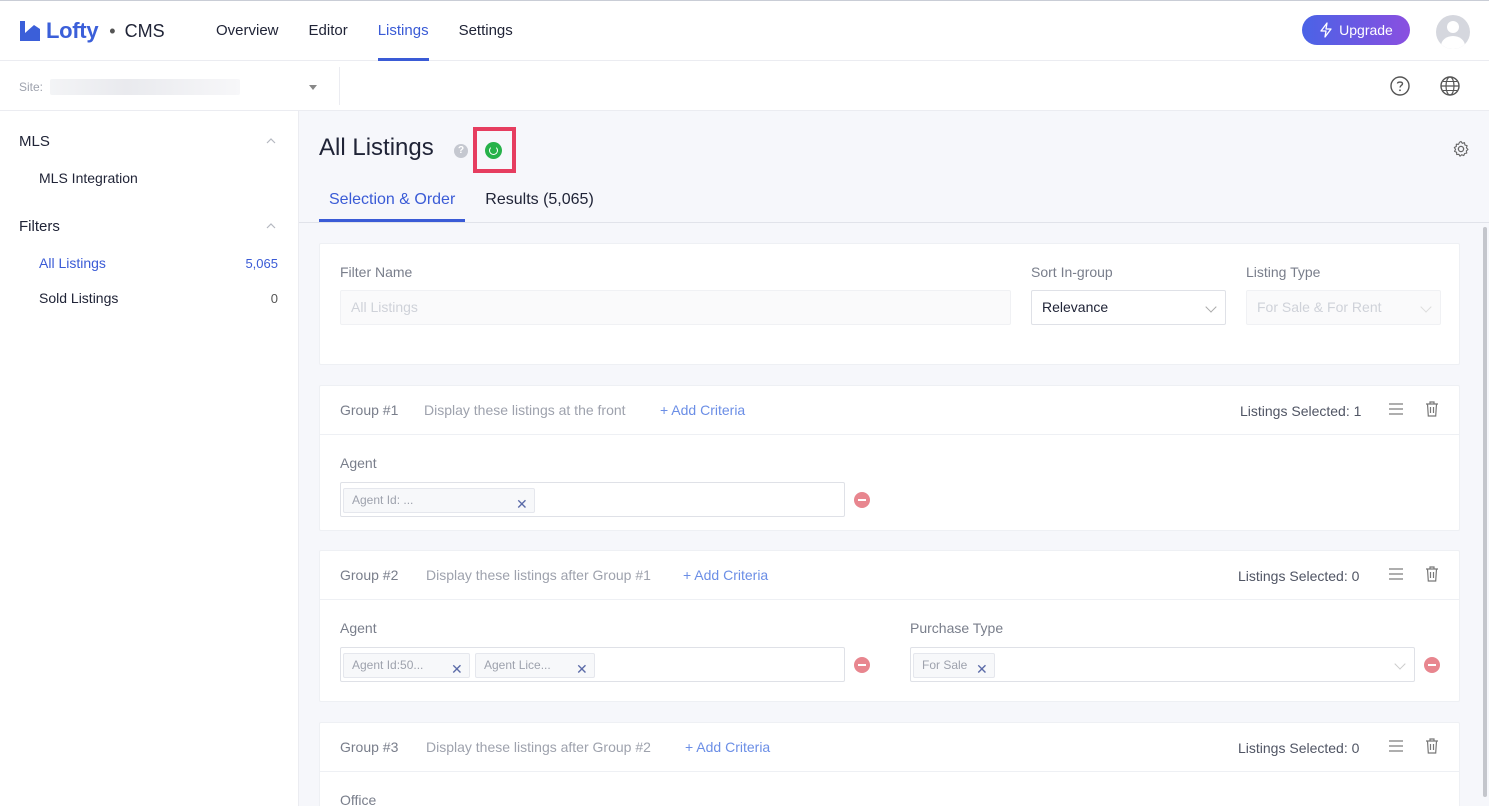 The width and height of the screenshot is (1489, 806). What do you see at coordinates (486, 31) in the screenshot?
I see `nav-settings: Settings` at bounding box center [486, 31].